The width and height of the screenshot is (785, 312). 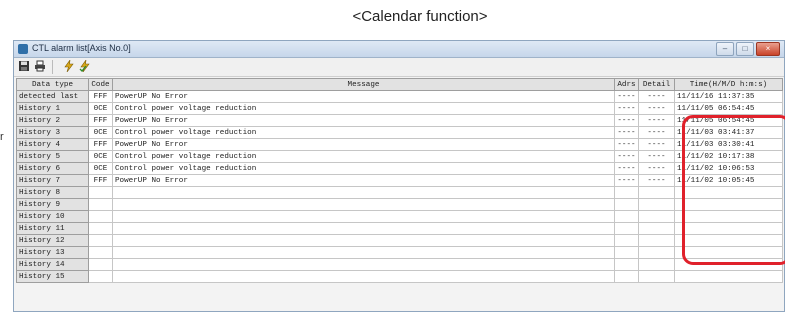 I want to click on cell-type: History 2, so click(x=52, y=120).